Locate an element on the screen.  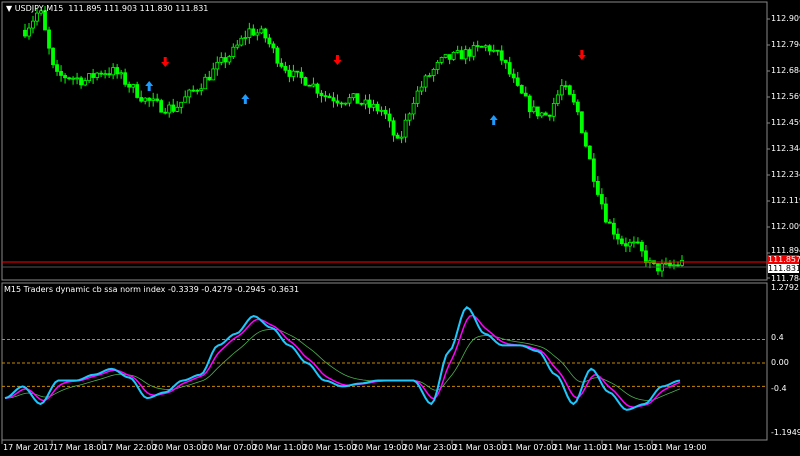
signal-arrows is located at coordinates (365, 87).